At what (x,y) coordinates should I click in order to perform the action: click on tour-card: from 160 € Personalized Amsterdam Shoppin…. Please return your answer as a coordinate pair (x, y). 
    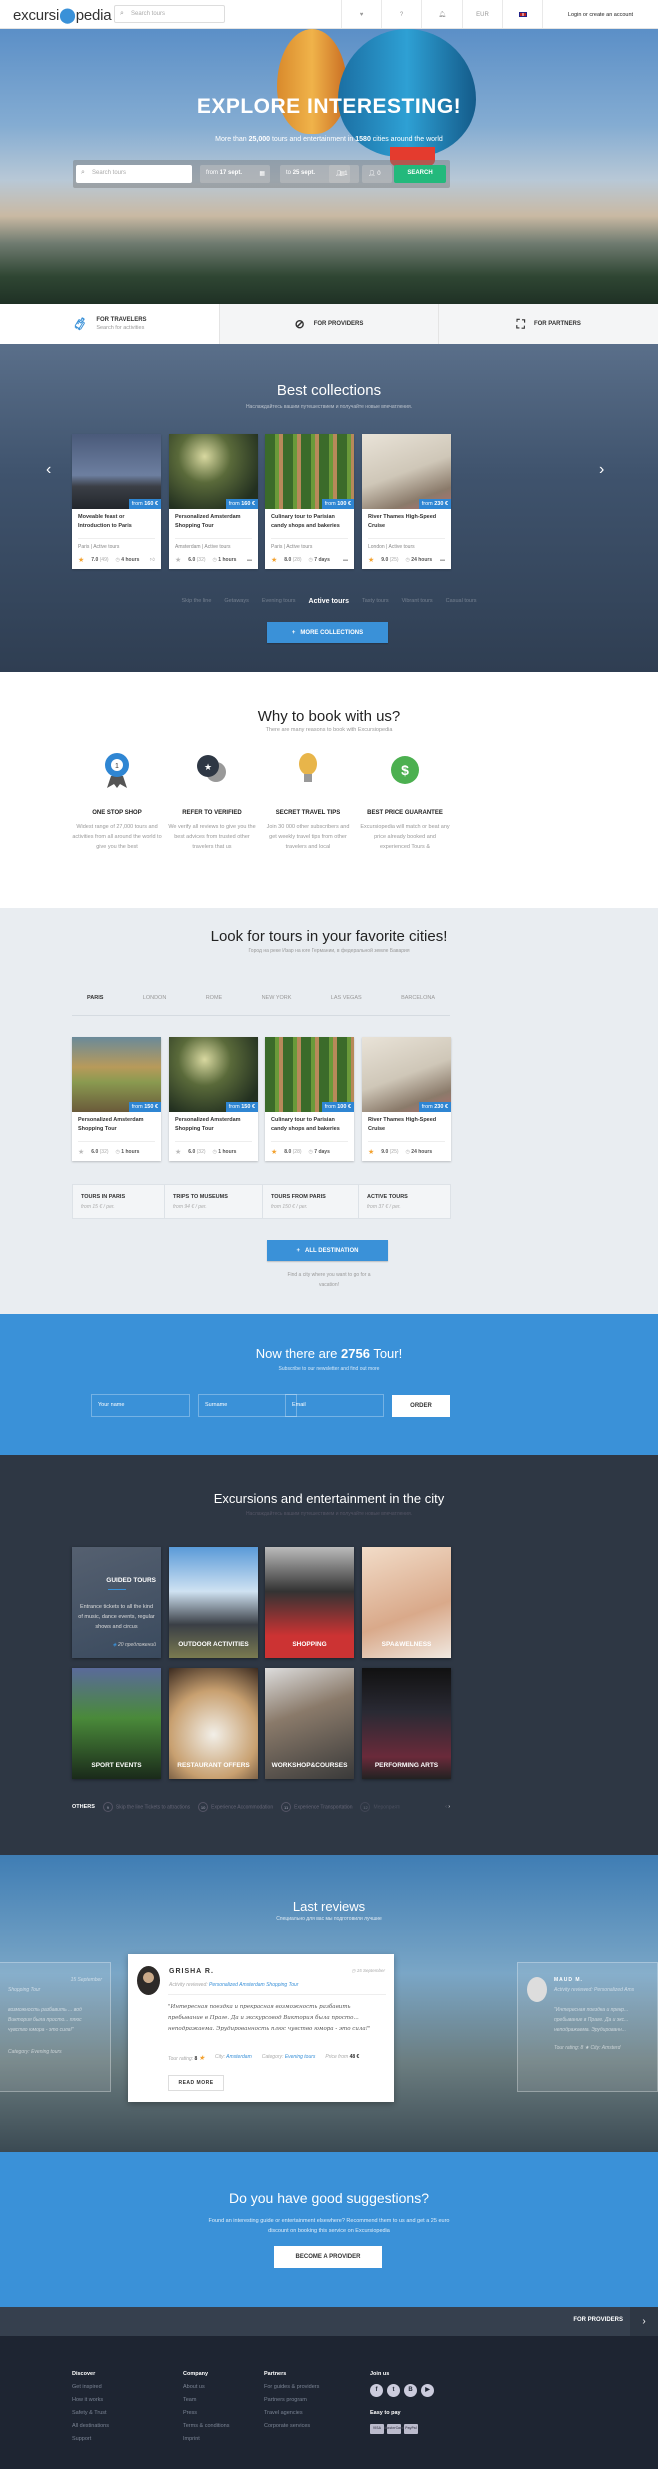
    Looking at the image, I should click on (213, 501).